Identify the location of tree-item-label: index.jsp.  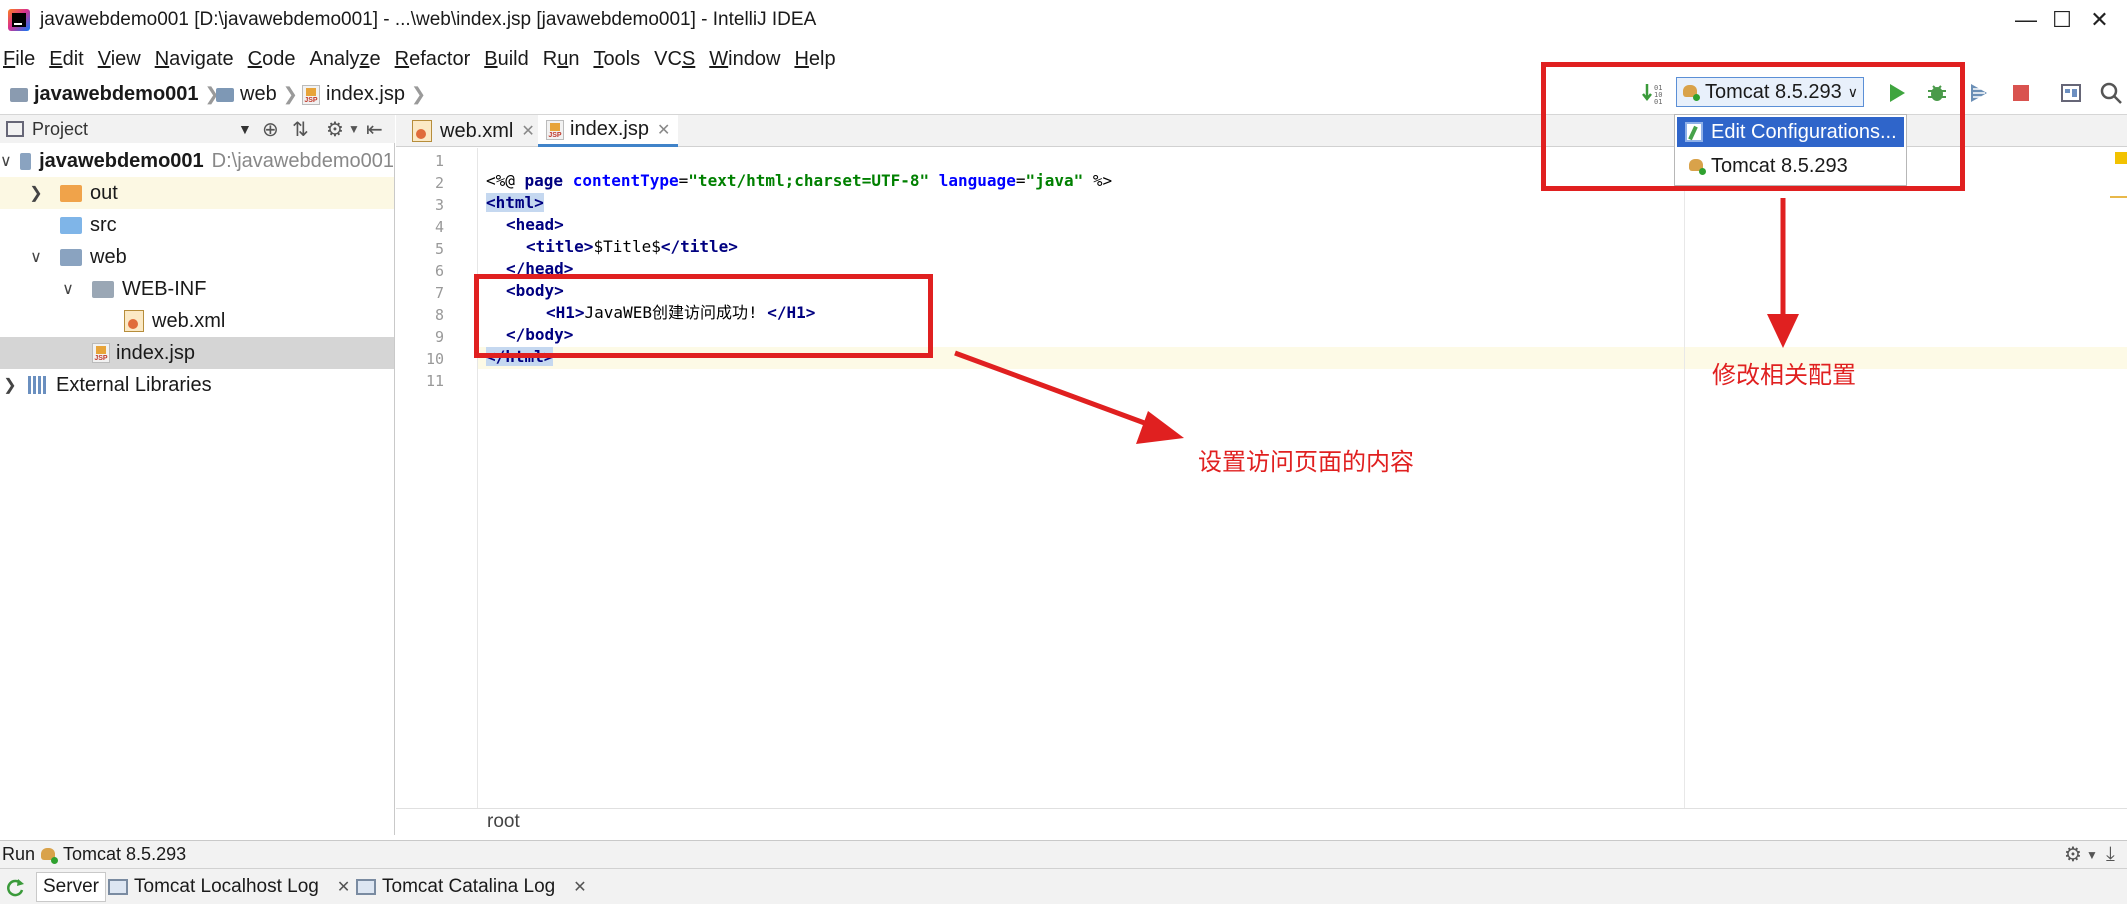
(155, 352).